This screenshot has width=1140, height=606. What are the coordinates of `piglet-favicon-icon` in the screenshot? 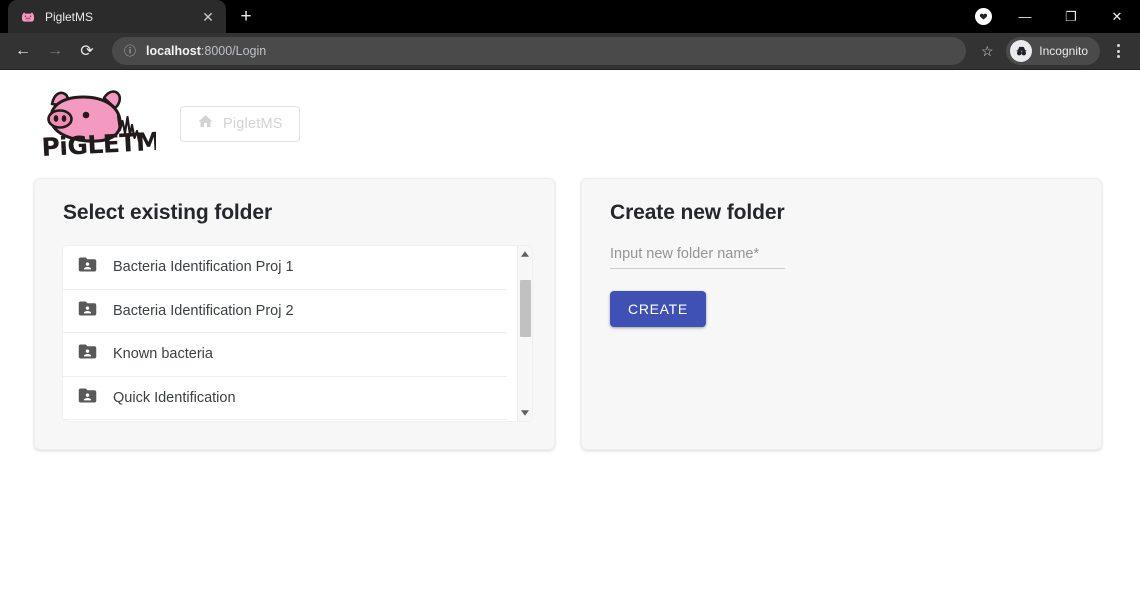 It's located at (28, 17).